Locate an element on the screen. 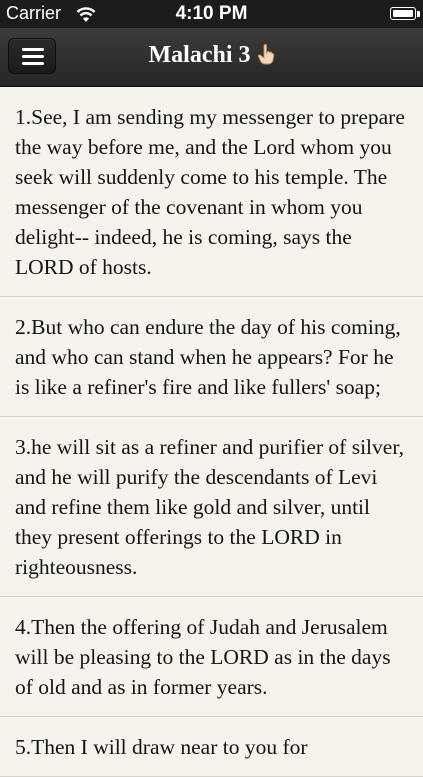  battery-icon is located at coordinates (403, 13).